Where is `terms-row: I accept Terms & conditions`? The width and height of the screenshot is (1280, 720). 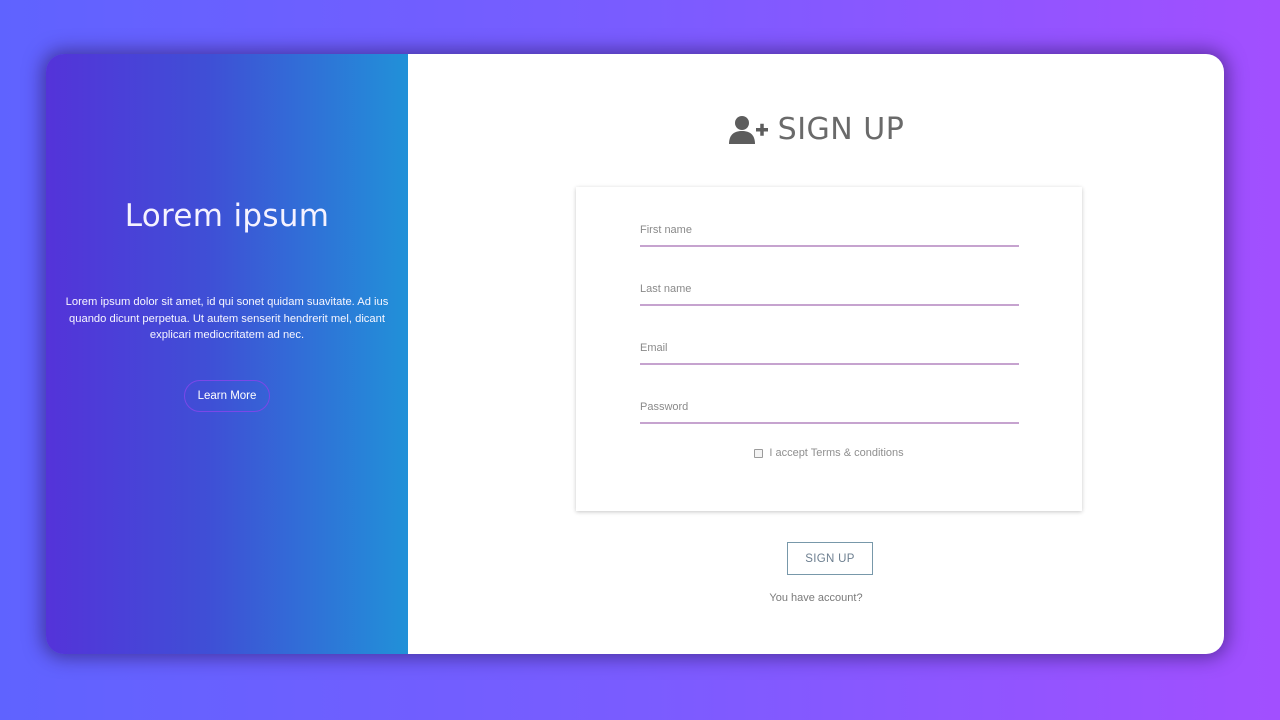
terms-row: I accept Terms & conditions is located at coordinates (829, 453).